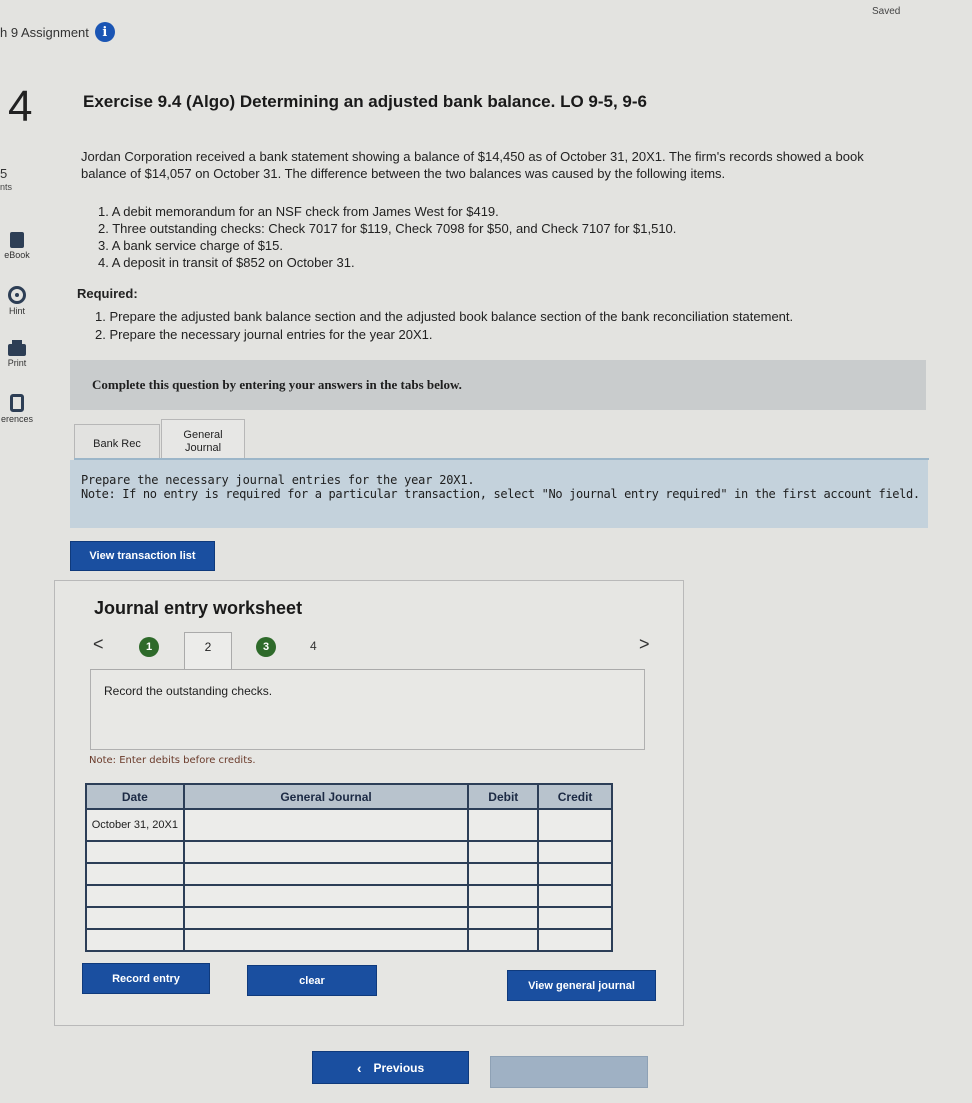  What do you see at coordinates (4, 173) in the screenshot?
I see `points-value: 5` at bounding box center [4, 173].